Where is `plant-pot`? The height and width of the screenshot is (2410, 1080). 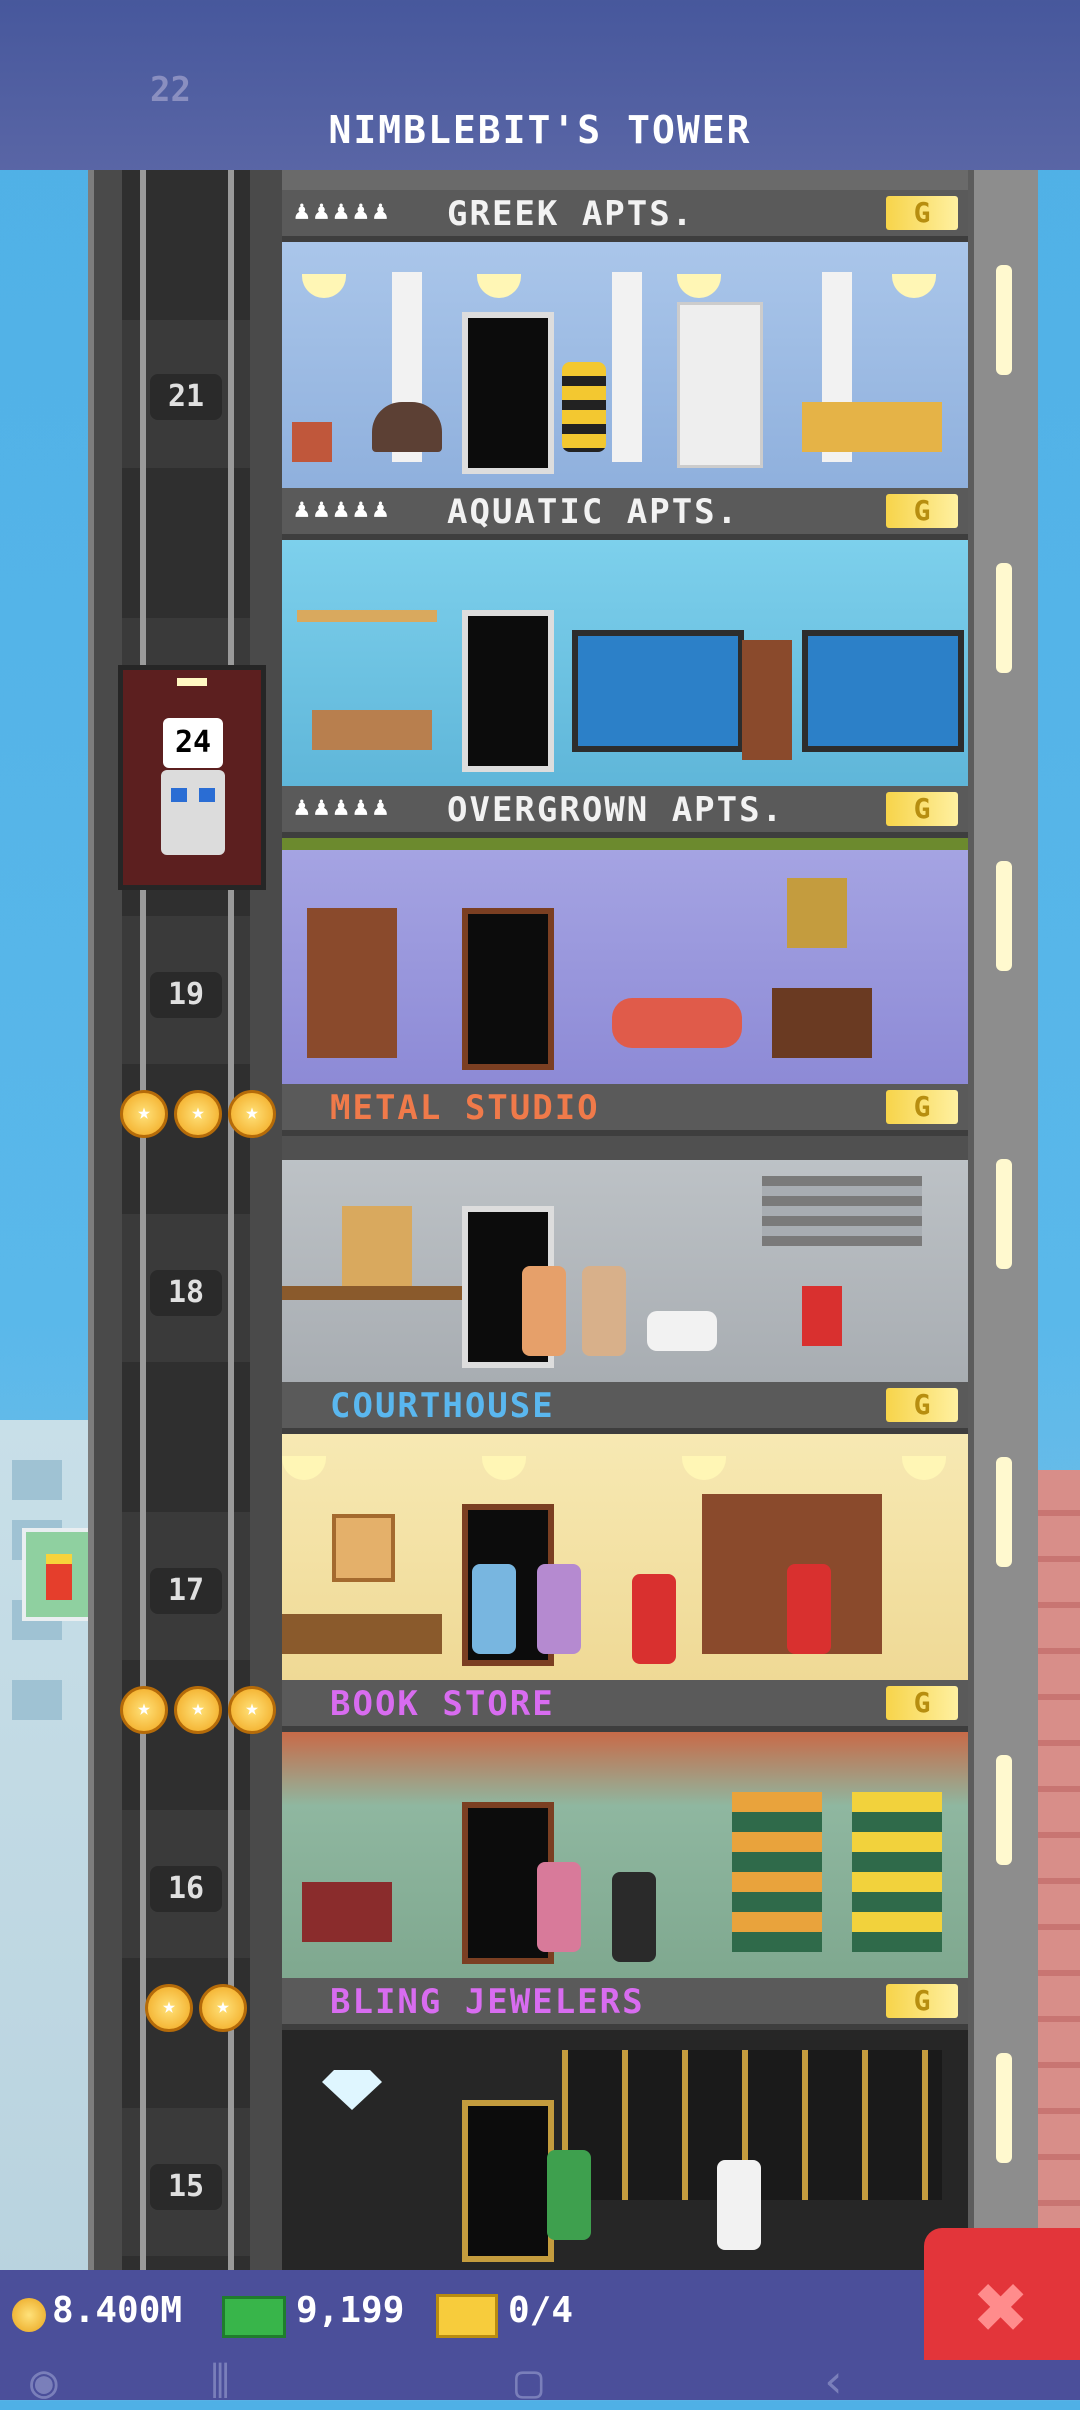
plant-pot is located at coordinates (312, 442).